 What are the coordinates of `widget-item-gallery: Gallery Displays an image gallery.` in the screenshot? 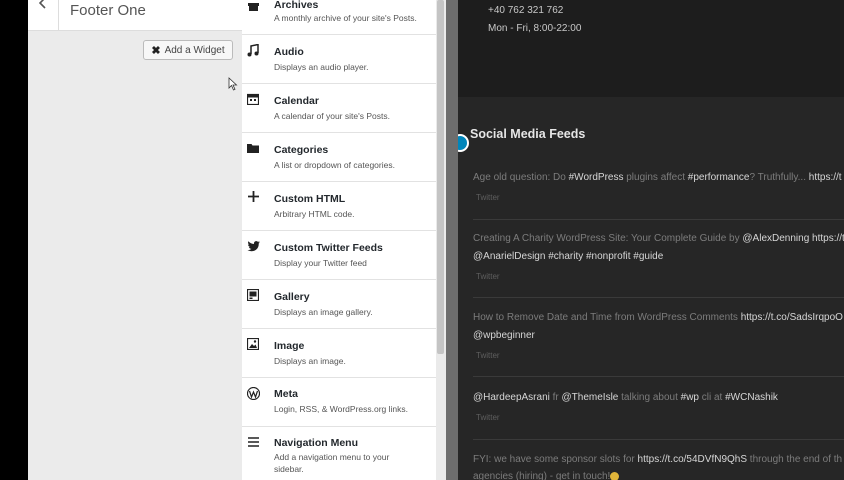 It's located at (339, 305).